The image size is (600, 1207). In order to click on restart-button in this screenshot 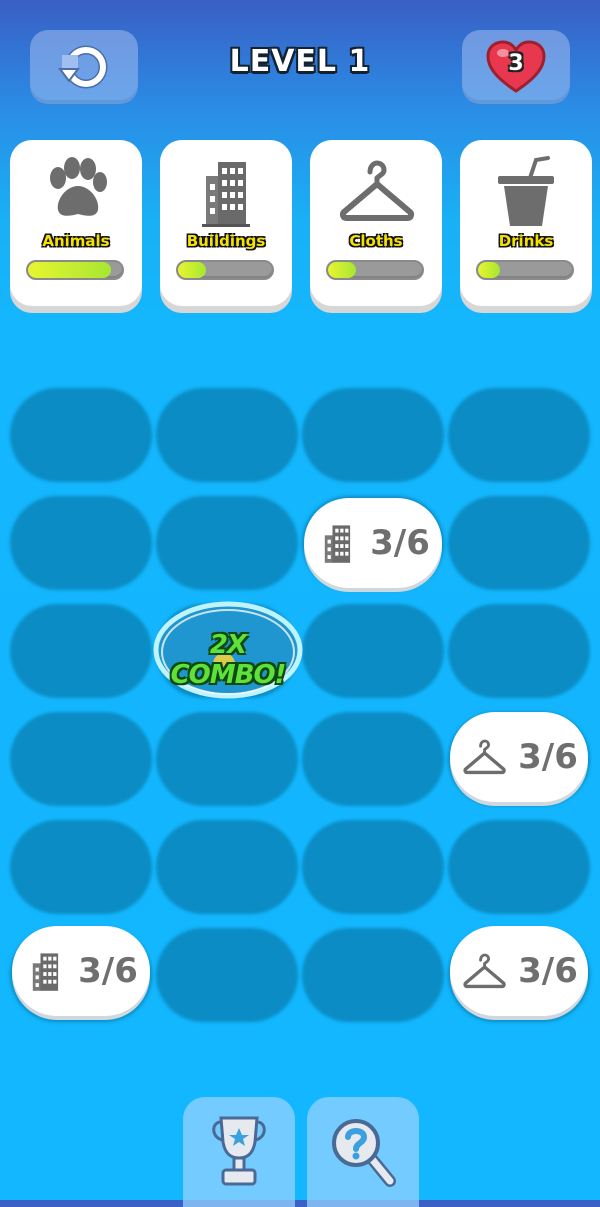, I will do `click(84, 67)`.